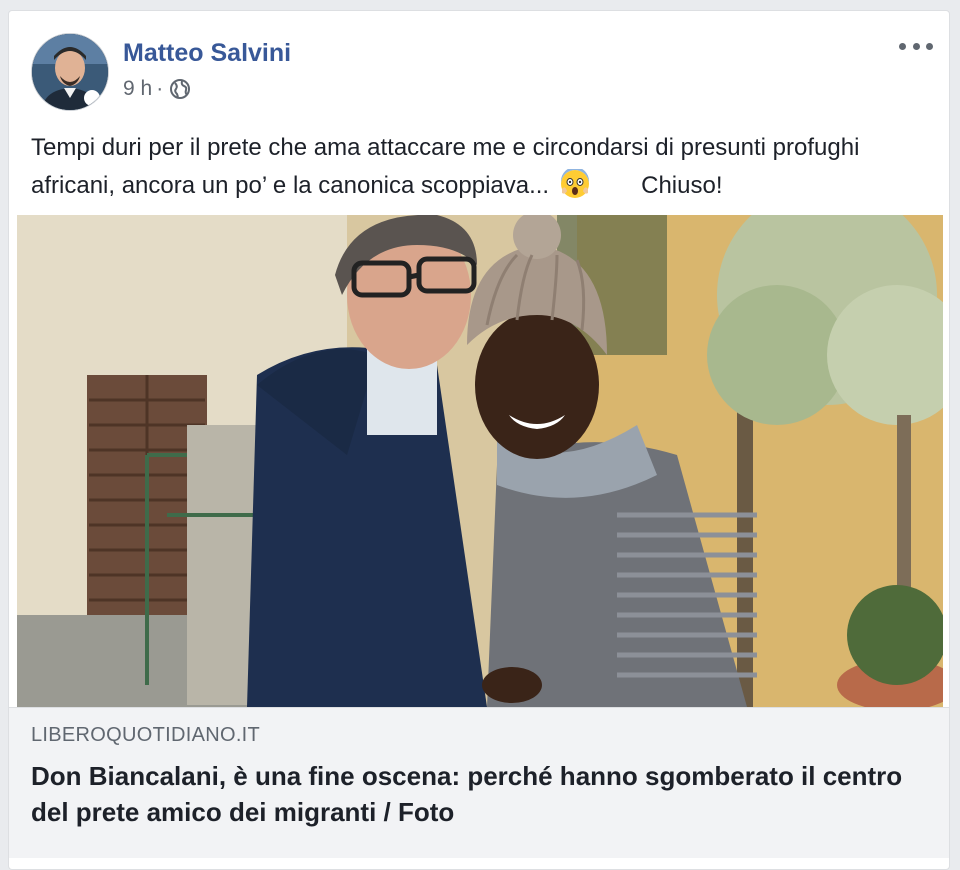  I want to click on face-screaming-in-fear-icon, so click(575, 183).